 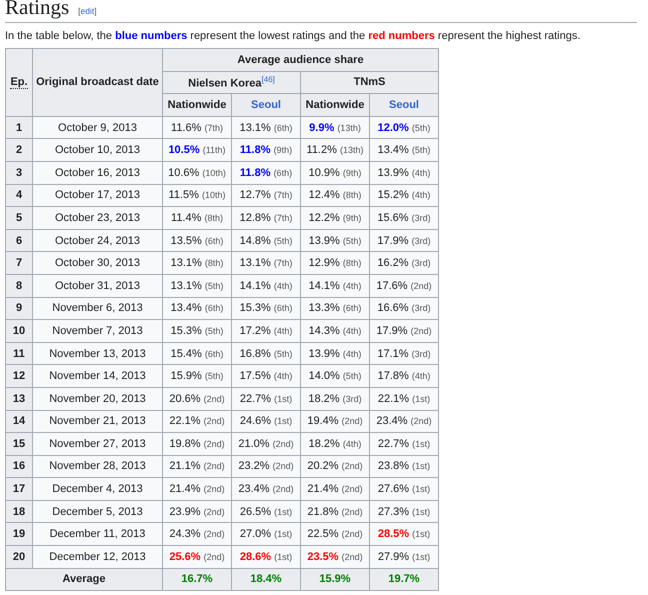 What do you see at coordinates (404, 376) in the screenshot?
I see `rating-cell: 17.8% (4th)` at bounding box center [404, 376].